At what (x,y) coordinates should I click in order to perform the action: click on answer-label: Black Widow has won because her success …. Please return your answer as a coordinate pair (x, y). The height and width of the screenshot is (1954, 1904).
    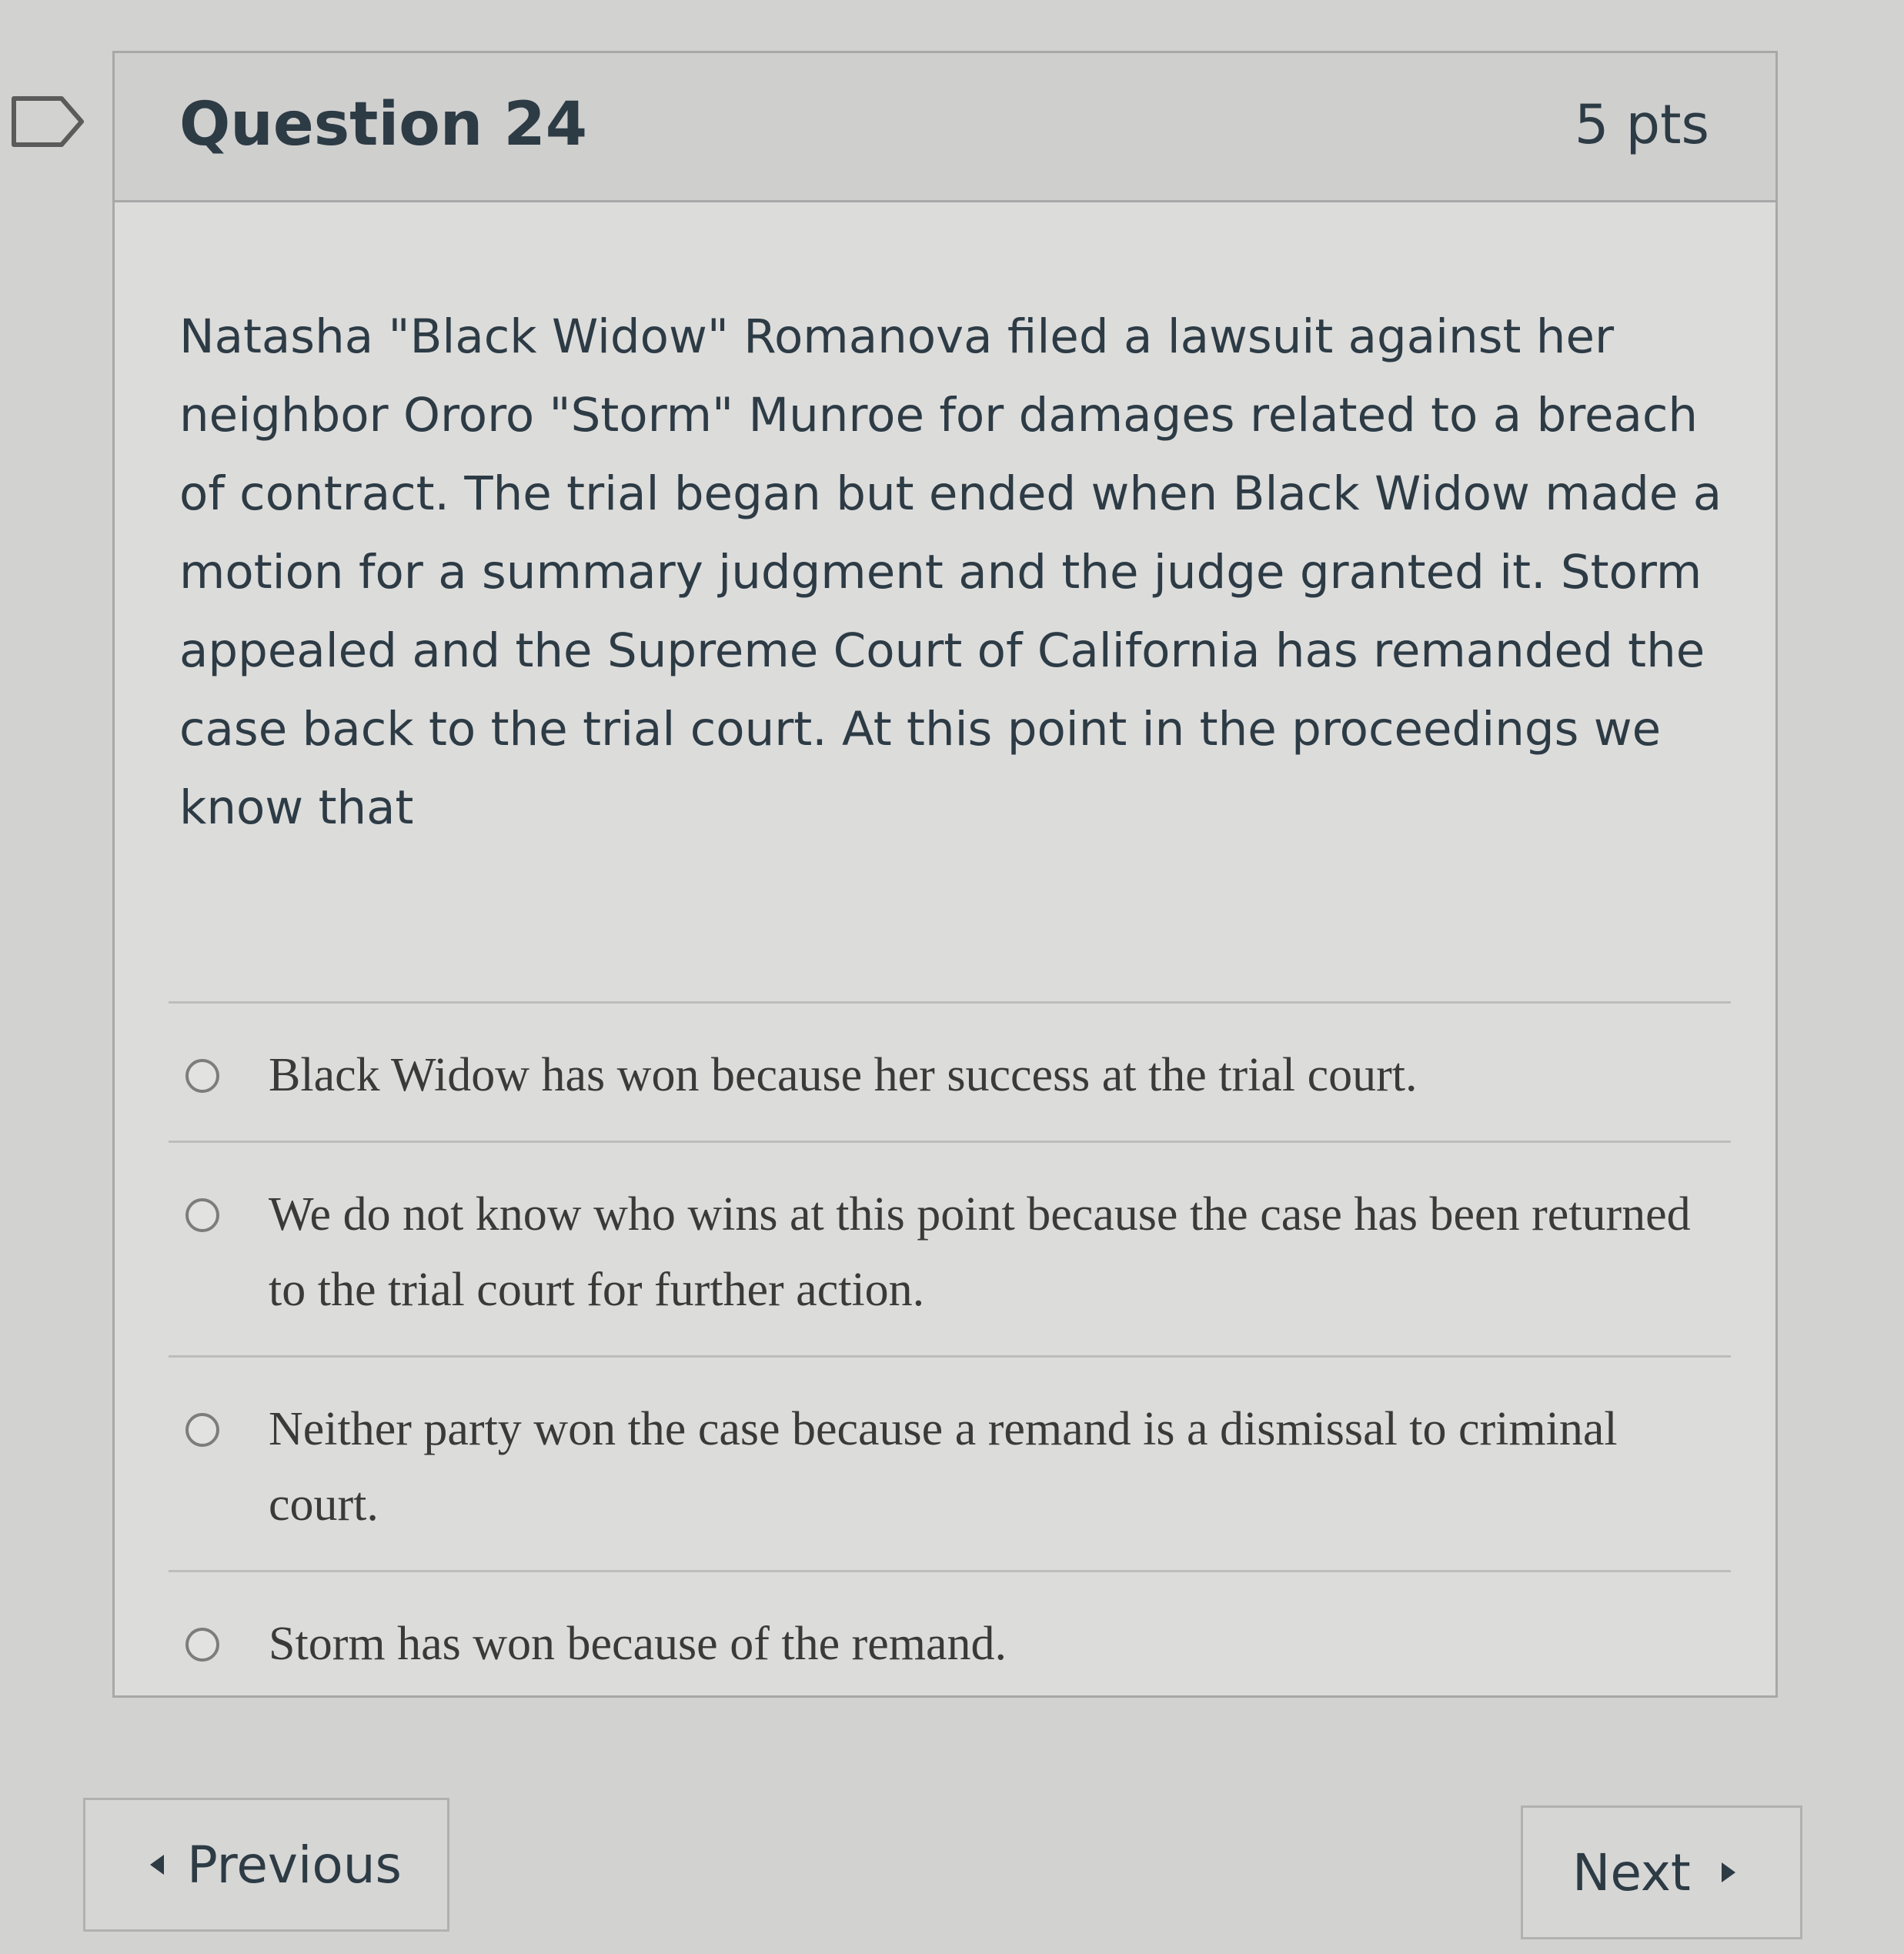
    Looking at the image, I should click on (843, 1075).